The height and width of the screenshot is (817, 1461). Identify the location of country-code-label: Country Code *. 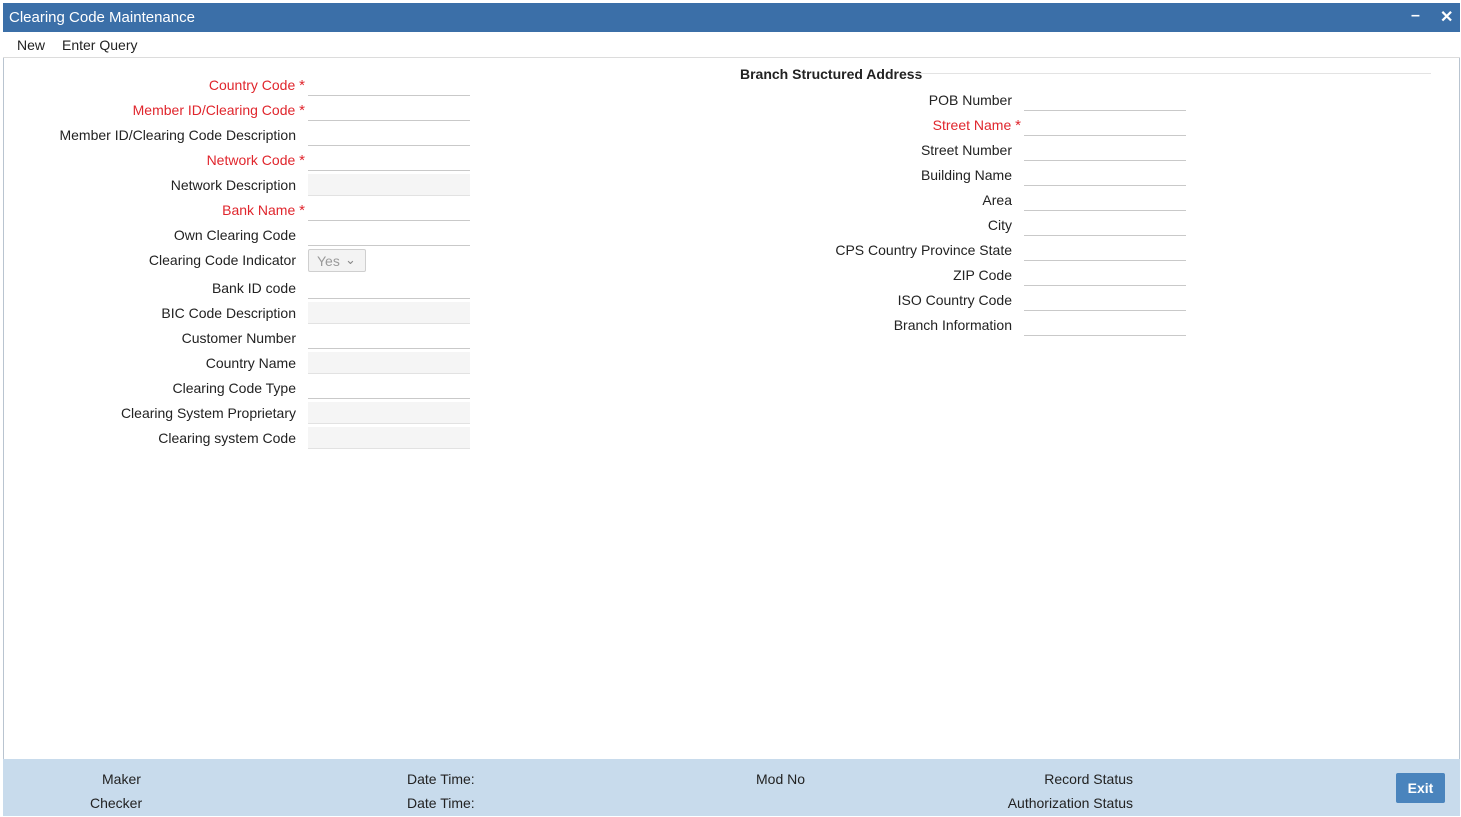
(256, 85).